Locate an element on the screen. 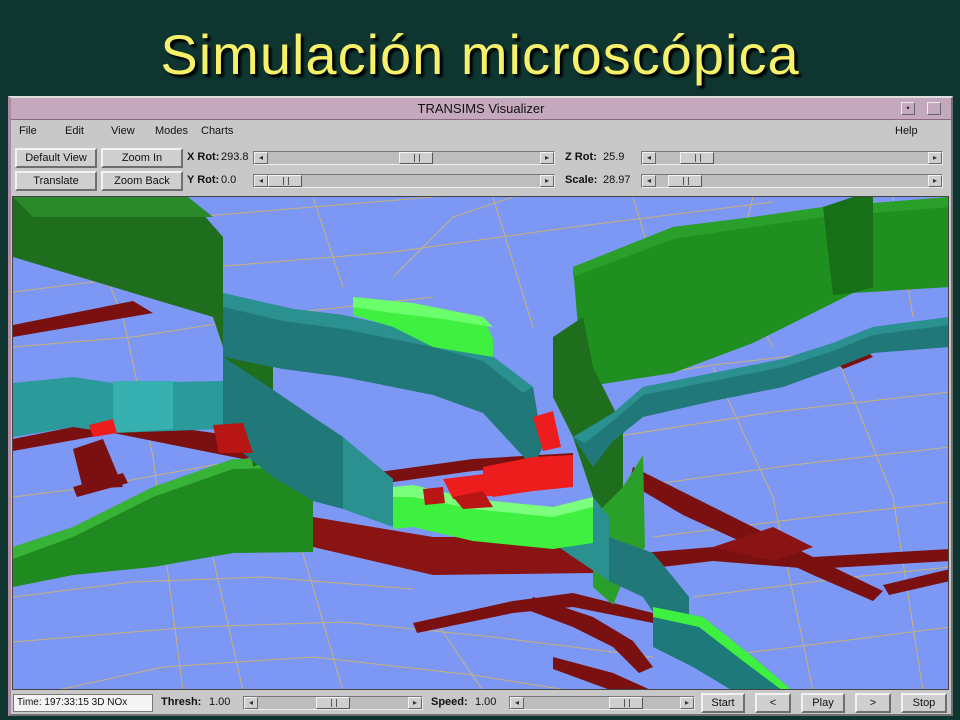 This screenshot has width=960, height=720. y-rot-value: 0.0 is located at coordinates (229, 180).